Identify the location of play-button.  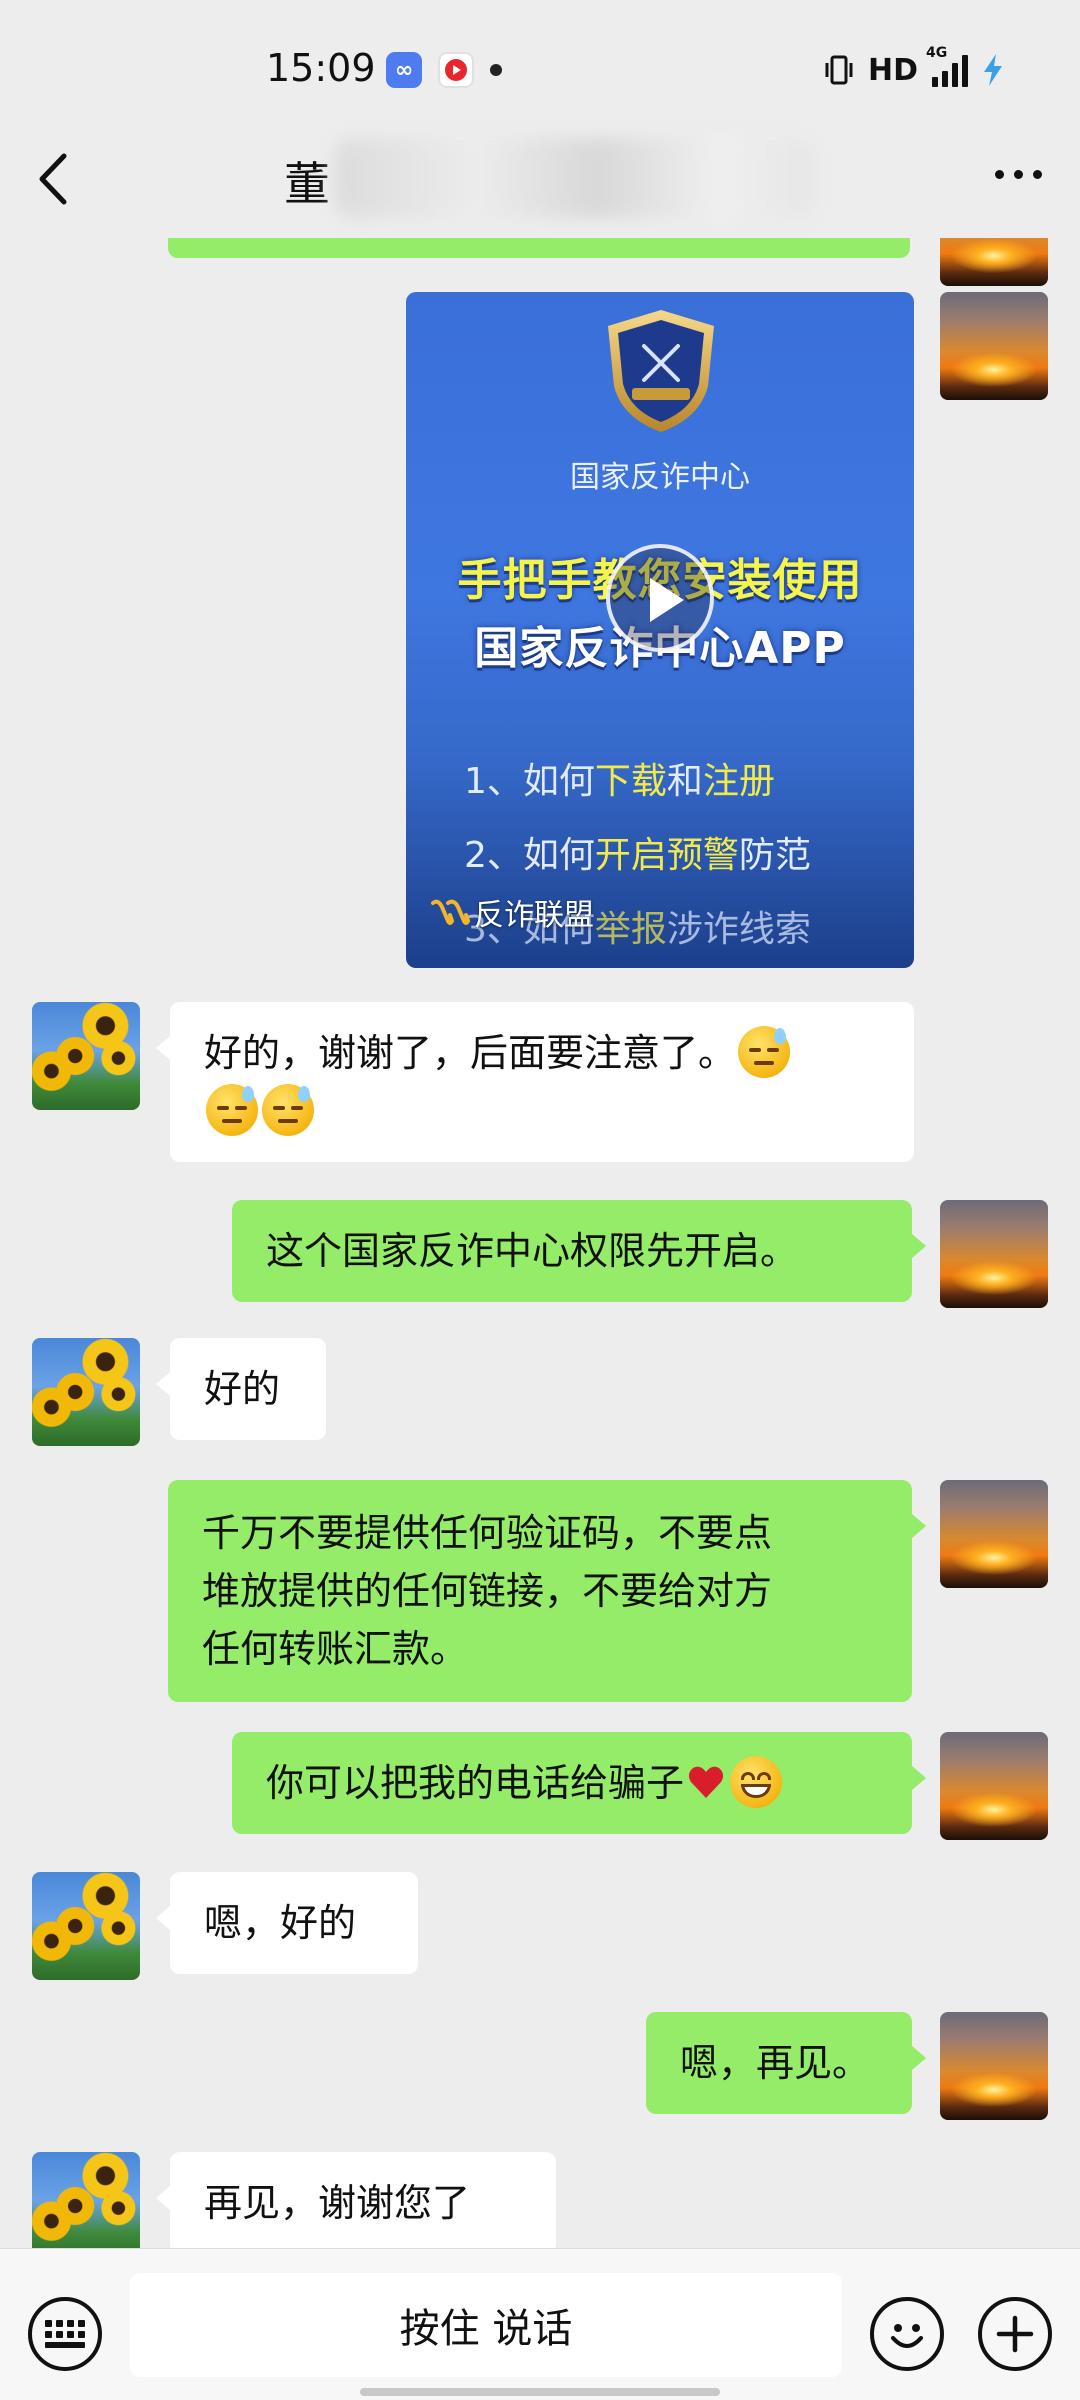
(660, 598).